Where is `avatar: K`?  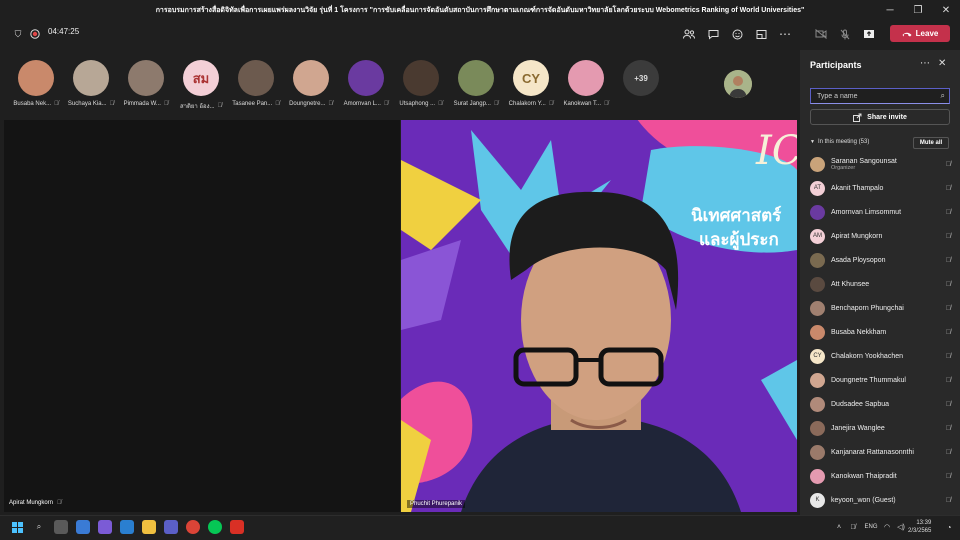 avatar: K is located at coordinates (817, 500).